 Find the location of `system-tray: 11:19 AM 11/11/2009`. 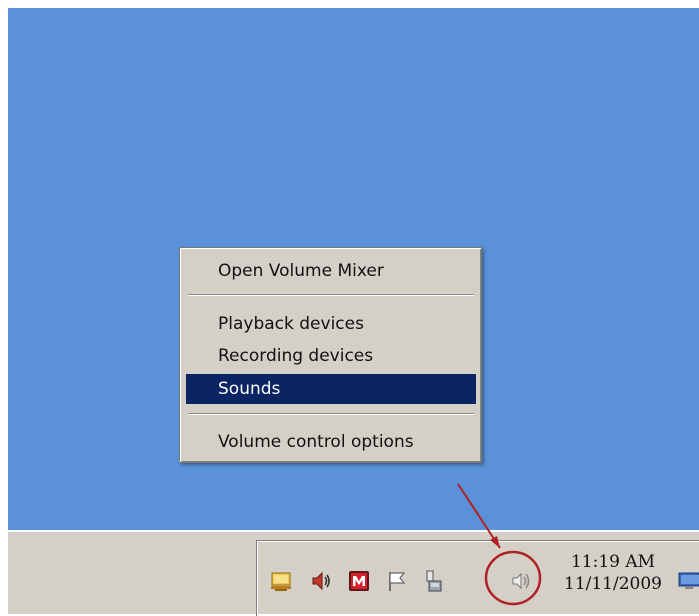

system-tray: 11:19 AM 11/11/2009 is located at coordinates (477, 578).